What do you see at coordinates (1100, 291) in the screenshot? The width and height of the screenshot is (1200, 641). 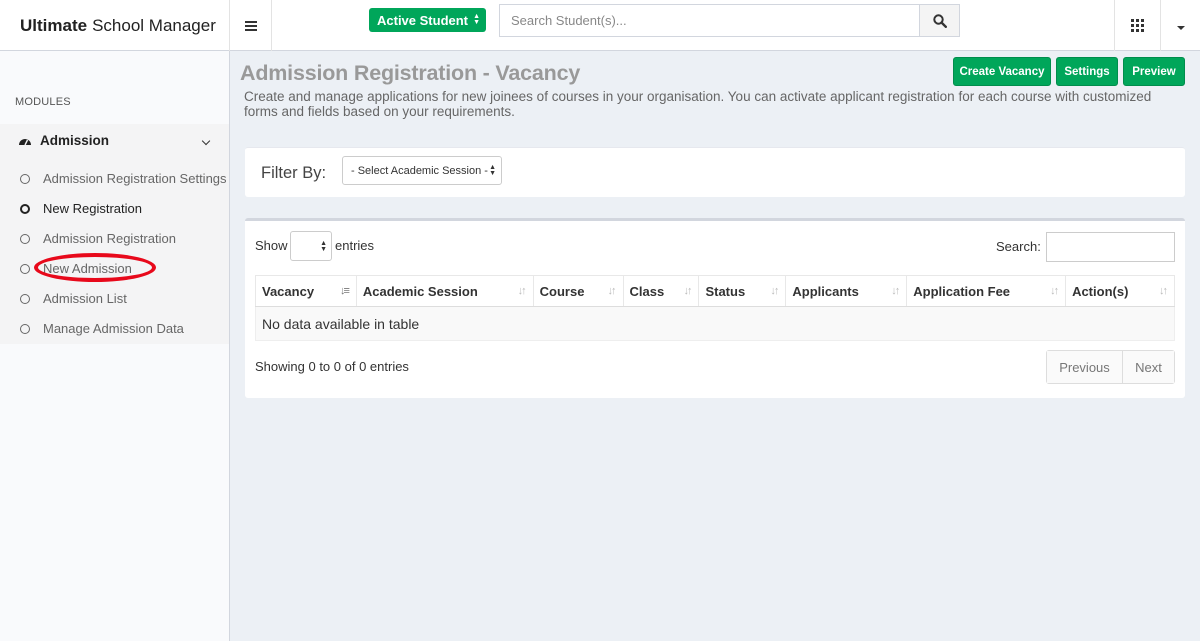 I see `column-header-label: Action(s)` at bounding box center [1100, 291].